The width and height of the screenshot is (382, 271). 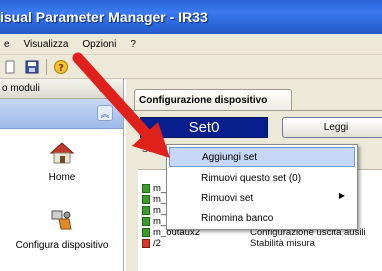 I want to click on tab-device-configuration-label: Configurazione dispositivo, so click(x=203, y=100).